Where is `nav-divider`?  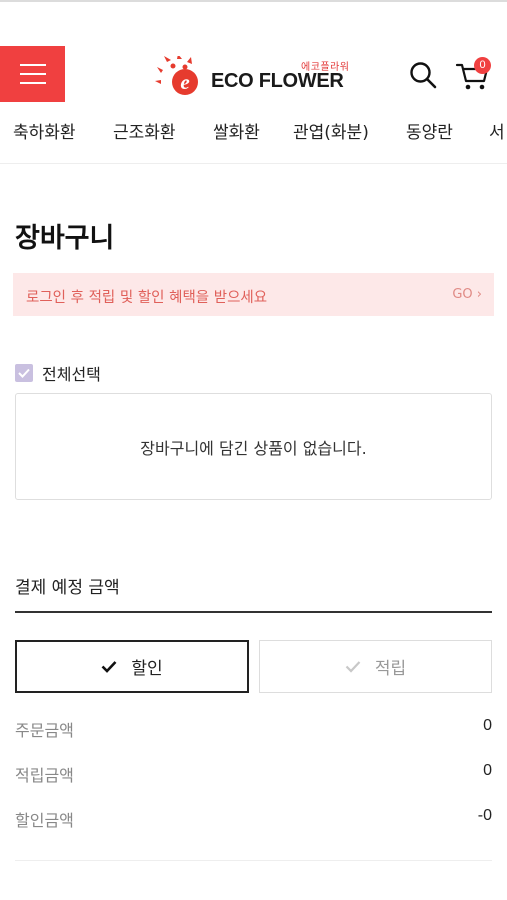 nav-divider is located at coordinates (253, 163).